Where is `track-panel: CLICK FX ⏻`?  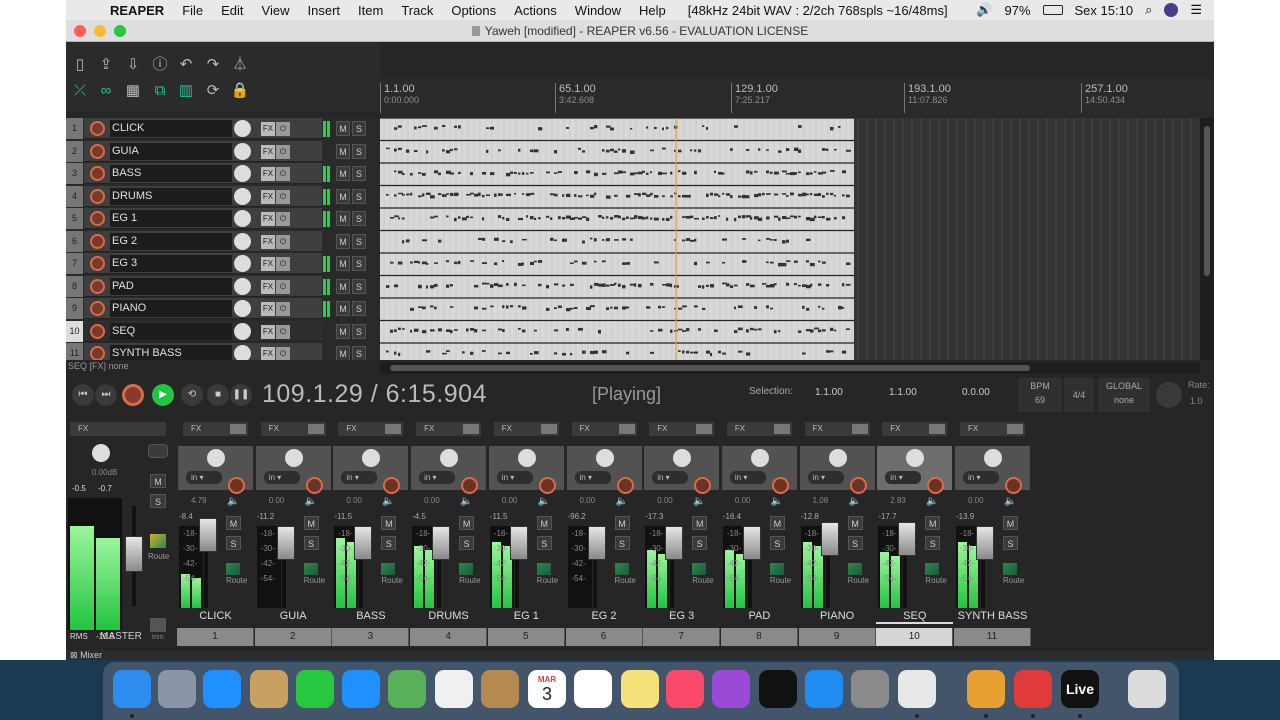
track-panel: CLICK FX ⏻ is located at coordinates (203, 128).